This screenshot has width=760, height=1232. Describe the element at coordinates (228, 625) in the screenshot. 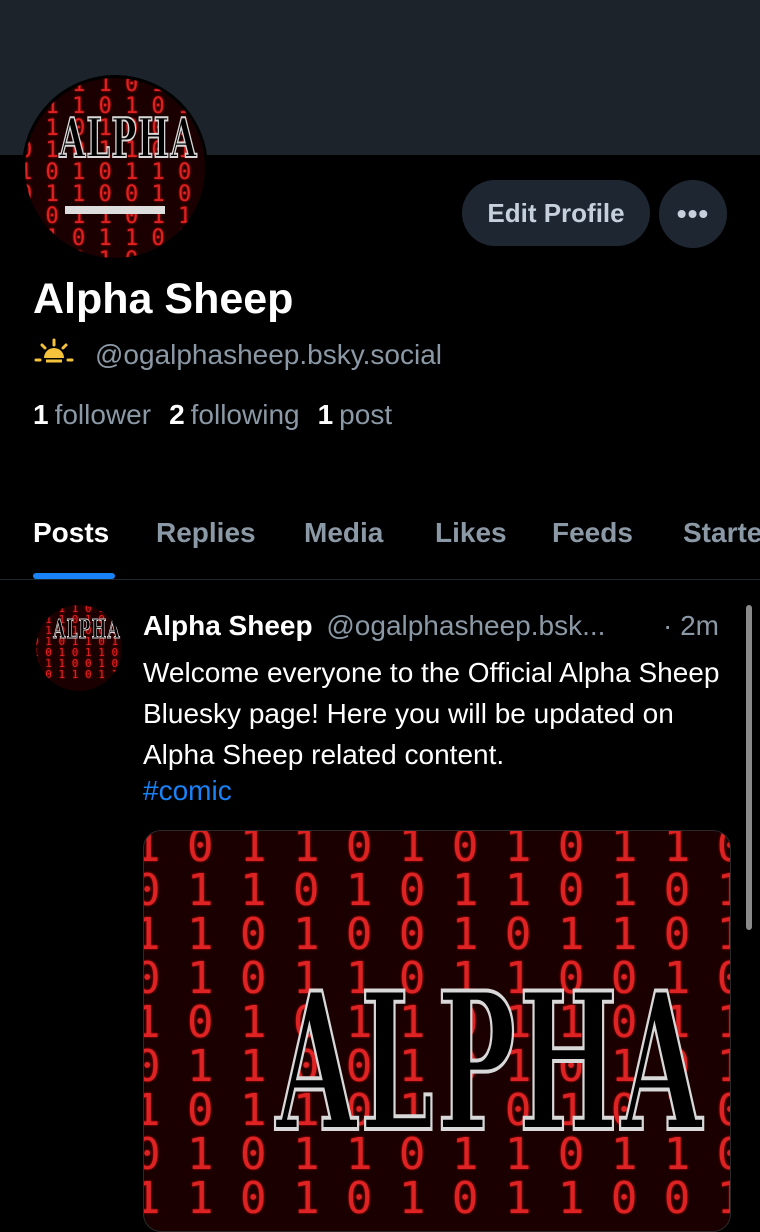

I see `post-author-name: Alpha Sheep` at that location.